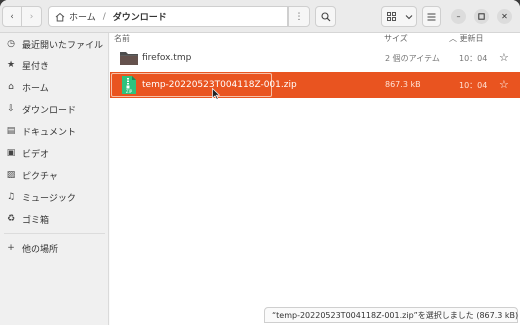  Describe the element at coordinates (466, 38) in the screenshot. I see `column-modified-header: ︿ 更新日` at that location.